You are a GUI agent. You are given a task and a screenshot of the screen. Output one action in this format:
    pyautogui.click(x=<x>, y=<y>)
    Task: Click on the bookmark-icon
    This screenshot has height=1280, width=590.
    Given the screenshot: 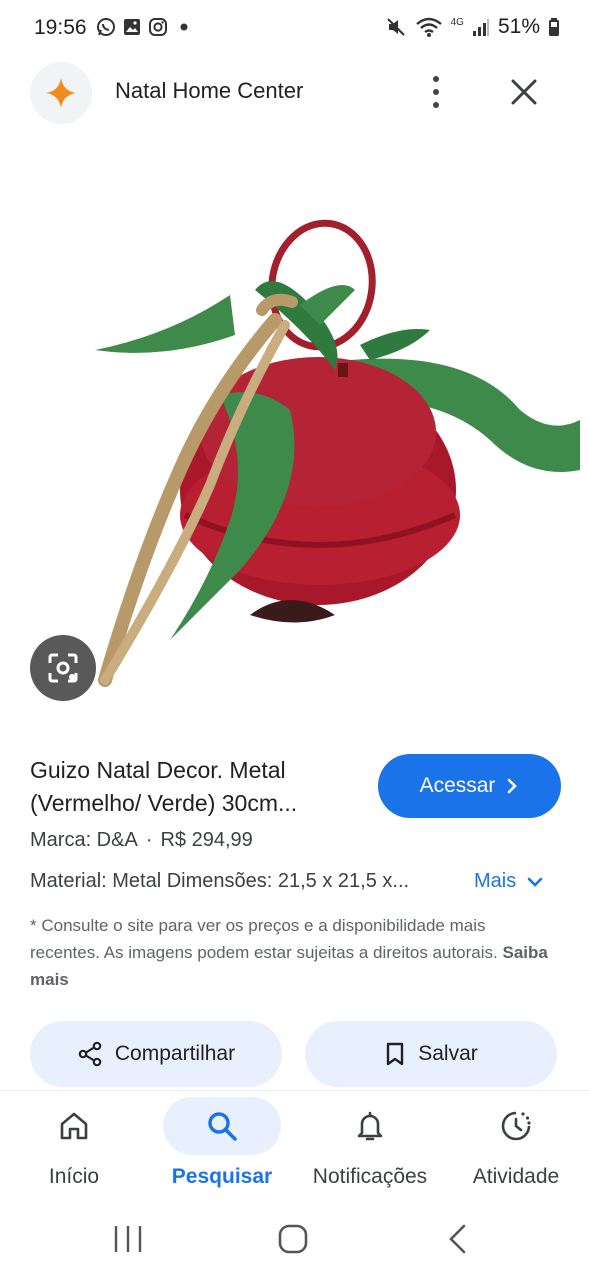 What is the action you would take?
    pyautogui.click(x=395, y=1054)
    